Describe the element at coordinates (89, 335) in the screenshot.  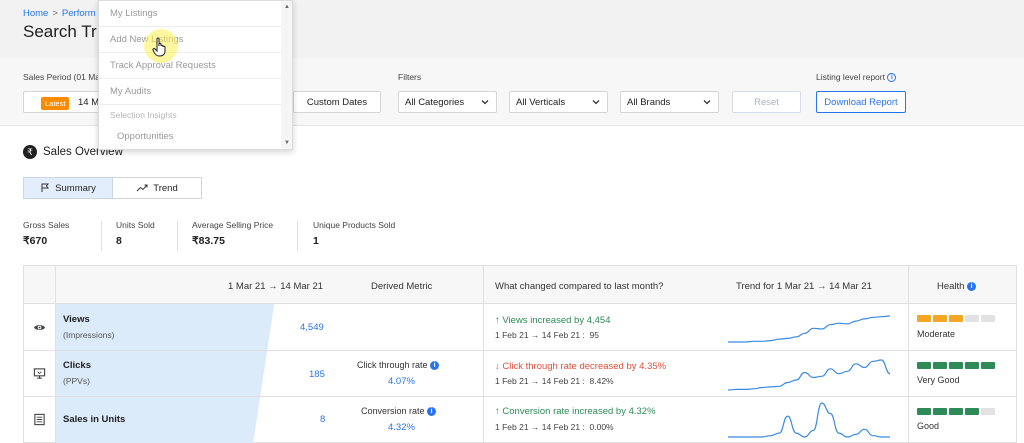
I see `metric-sublabel: (Impressions)` at that location.